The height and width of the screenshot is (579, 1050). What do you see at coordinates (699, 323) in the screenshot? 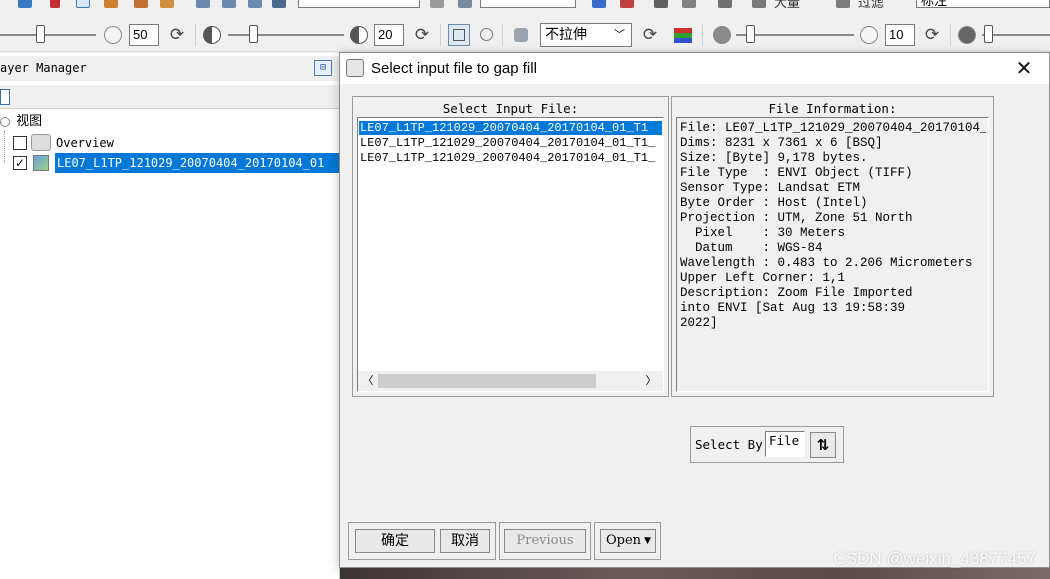
I see `info-line: 2022]` at bounding box center [699, 323].